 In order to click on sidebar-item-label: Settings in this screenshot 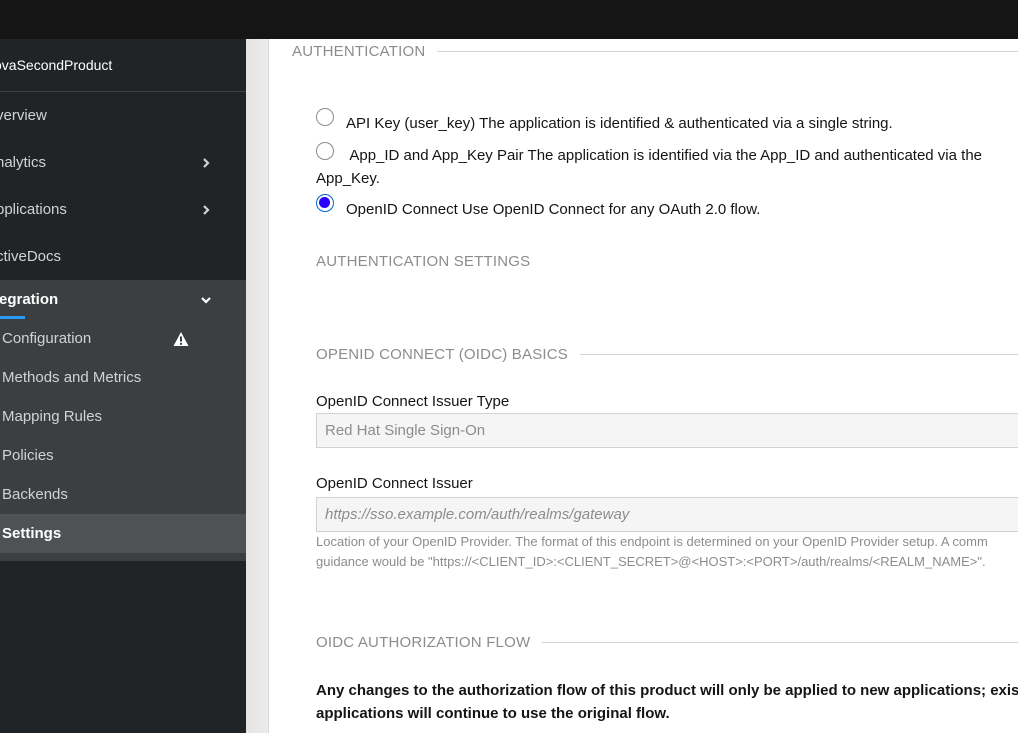, I will do `click(32, 533)`.